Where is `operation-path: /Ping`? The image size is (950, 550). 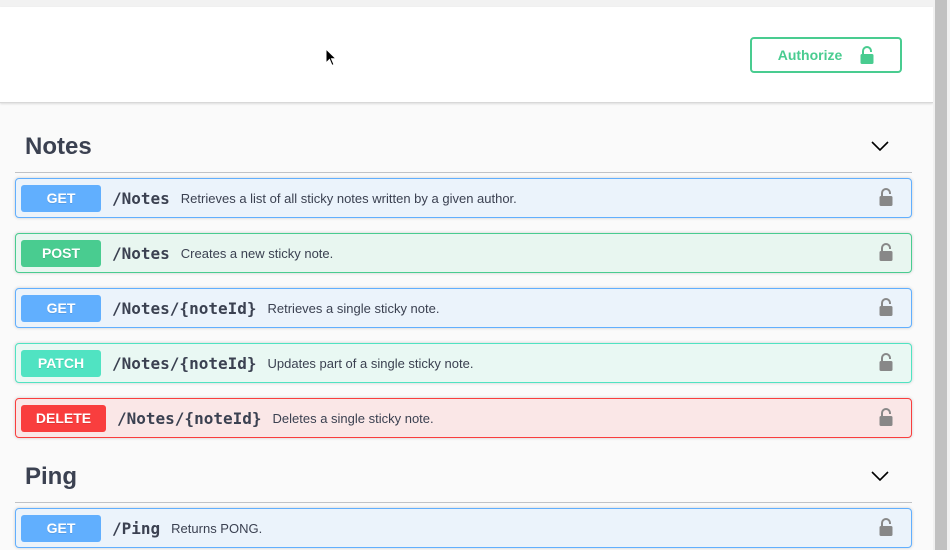
operation-path: /Ping is located at coordinates (136, 528).